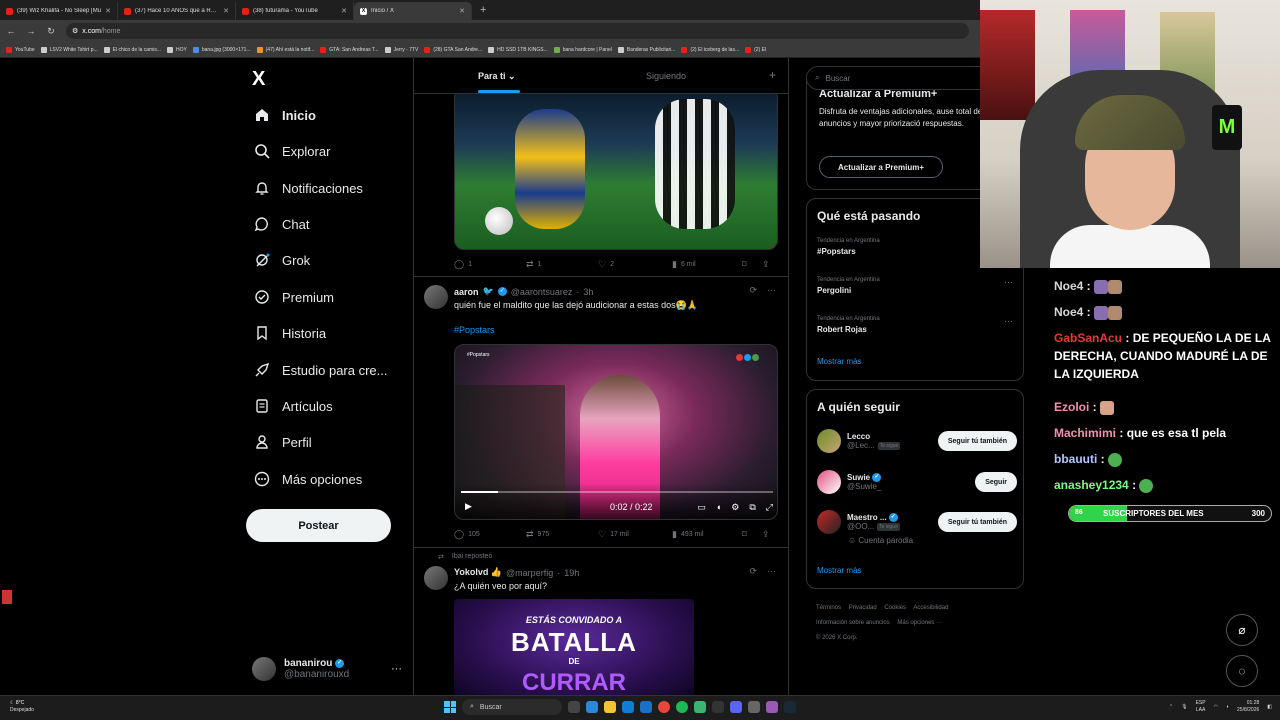 This screenshot has height=720, width=1280. What do you see at coordinates (294, 297) in the screenshot?
I see `sidebar-item-premium: Premium` at bounding box center [294, 297].